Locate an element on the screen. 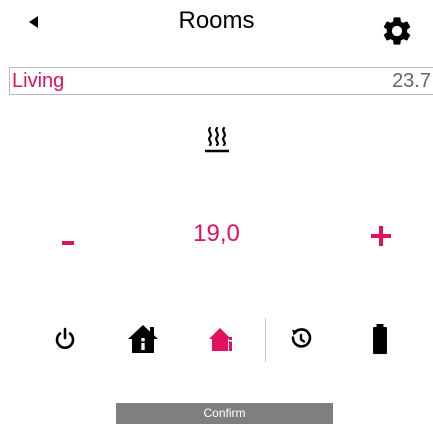 The image size is (433, 424). timer-icon is located at coordinates (301, 338).